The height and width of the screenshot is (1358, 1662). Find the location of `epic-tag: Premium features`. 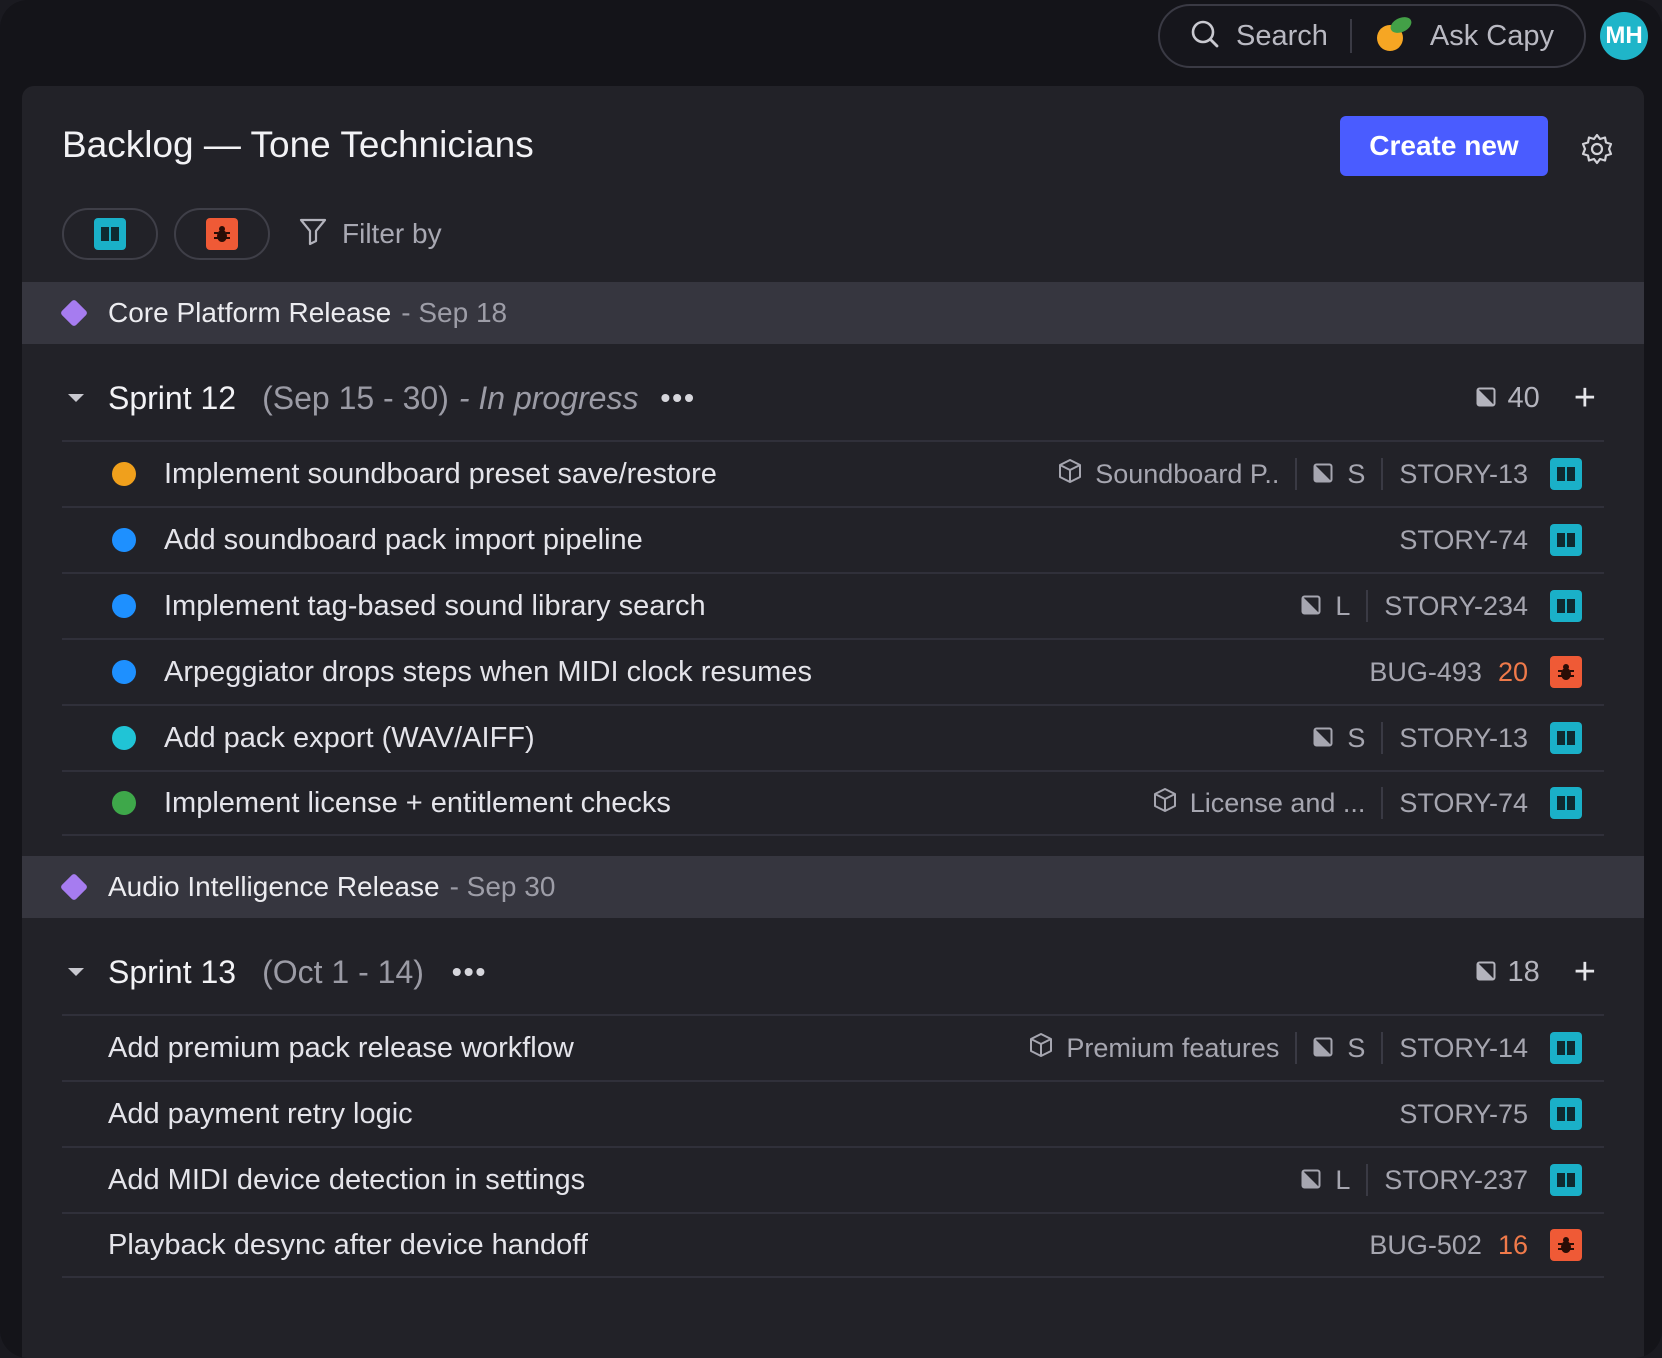

epic-tag: Premium features is located at coordinates (1161, 1048).